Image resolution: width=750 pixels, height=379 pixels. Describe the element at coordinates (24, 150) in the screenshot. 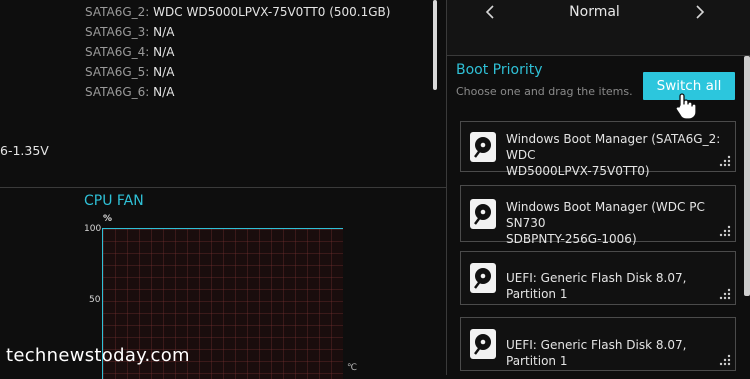

I see `dram-voltage-value: 6-1.35V` at that location.